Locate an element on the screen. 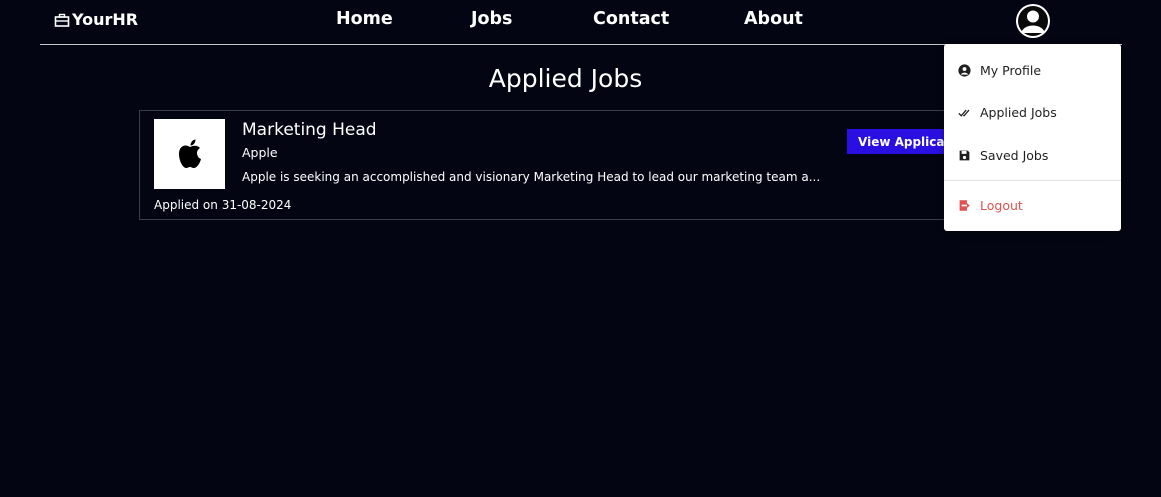 This screenshot has width=1161, height=497. menu-item-my-profile: My Profile is located at coordinates (999, 70).